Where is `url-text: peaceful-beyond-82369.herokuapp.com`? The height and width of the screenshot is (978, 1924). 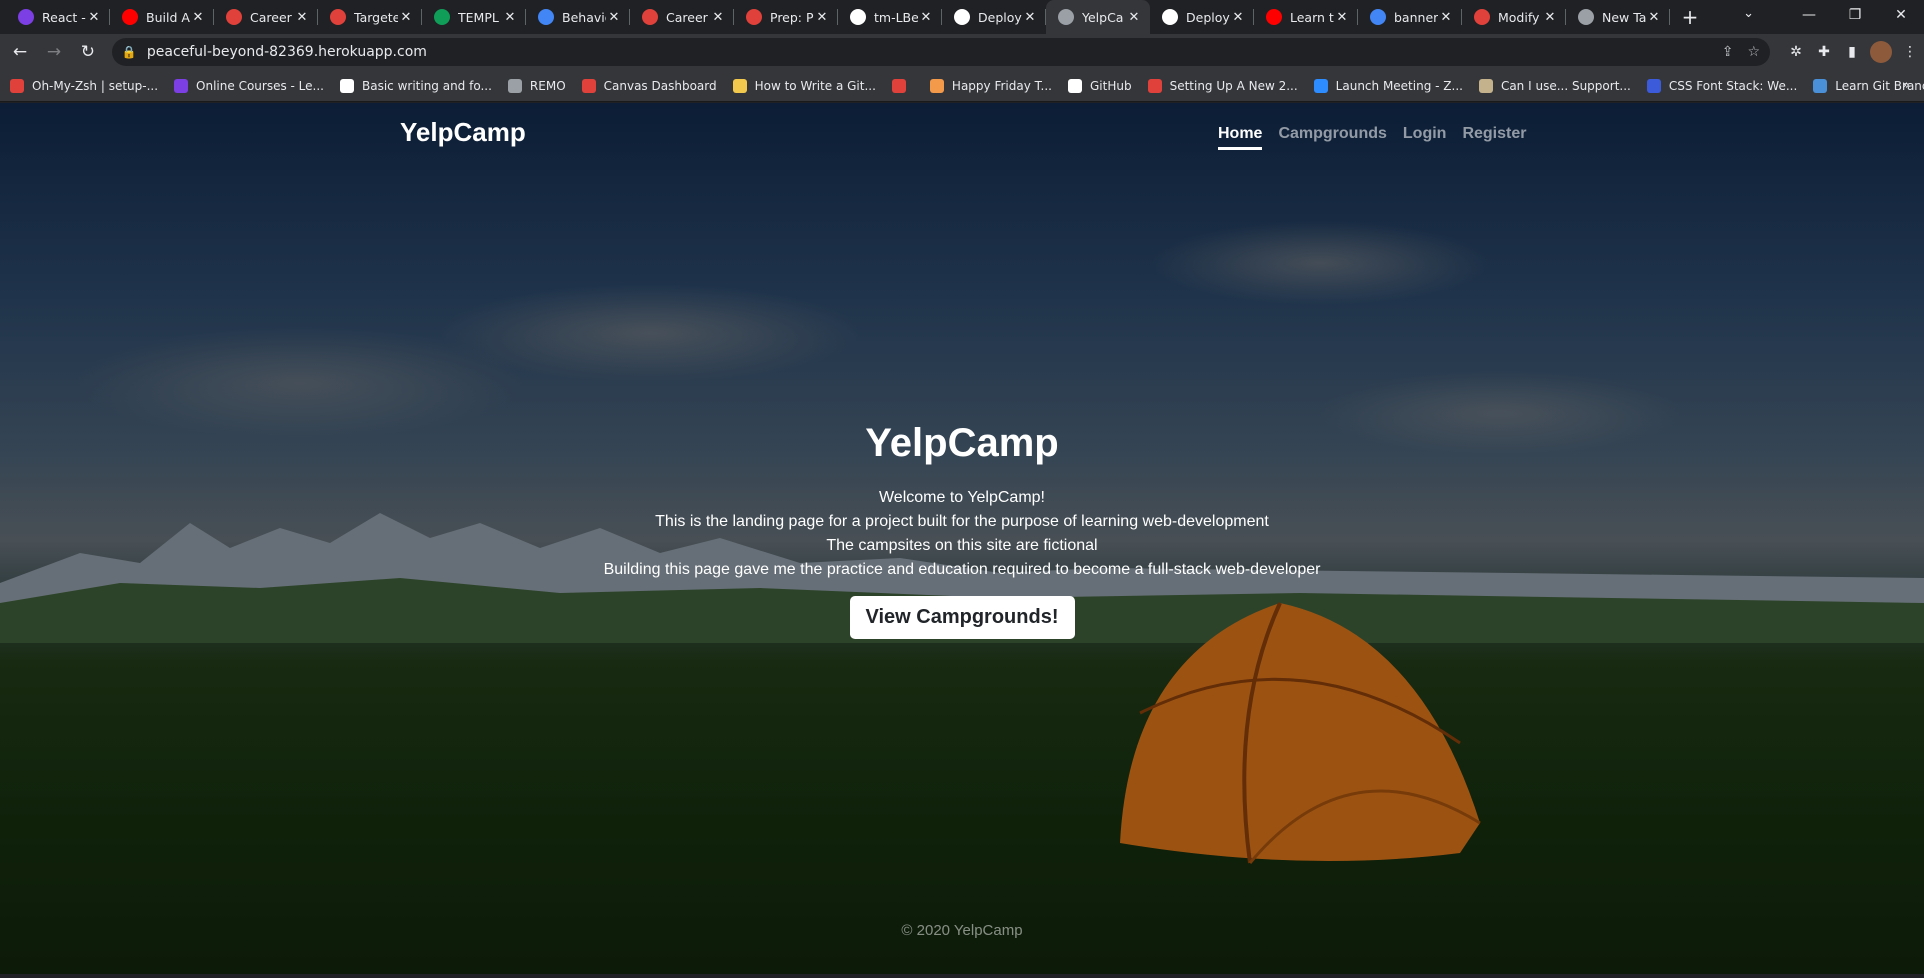 url-text: peaceful-beyond-82369.herokuapp.com is located at coordinates (927, 52).